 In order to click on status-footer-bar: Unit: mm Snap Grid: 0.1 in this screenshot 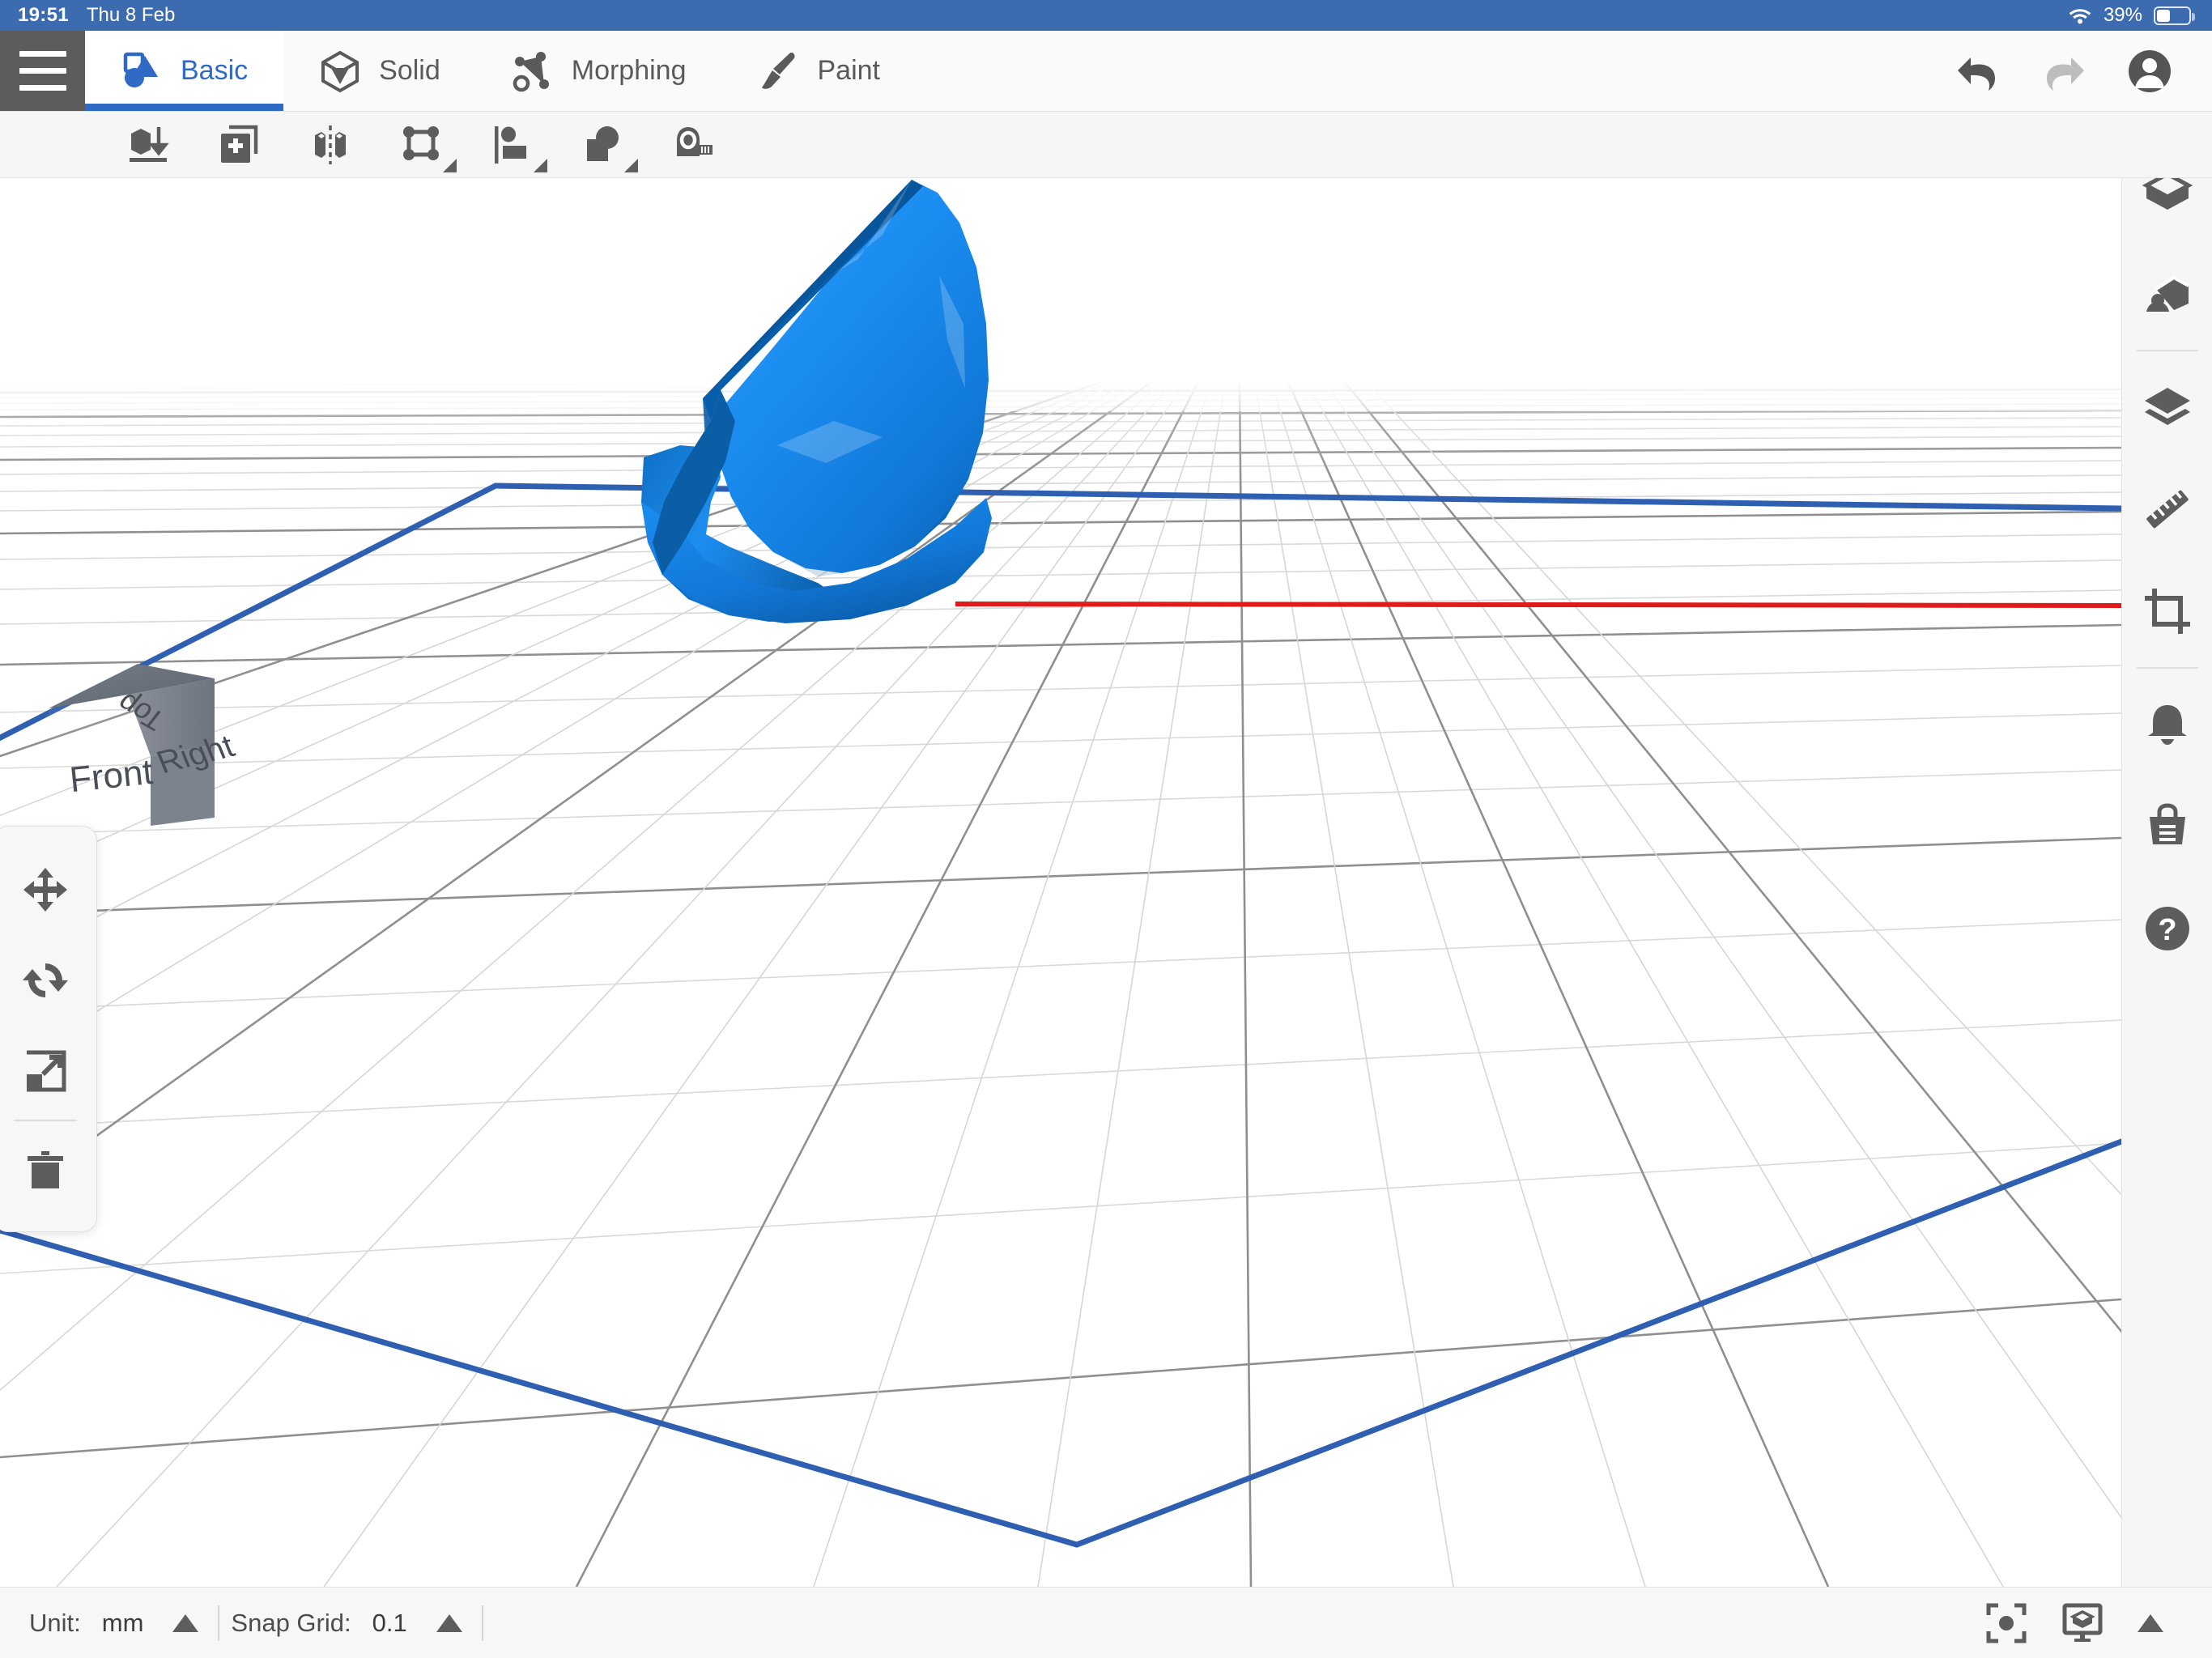, I will do `click(1106, 1622)`.